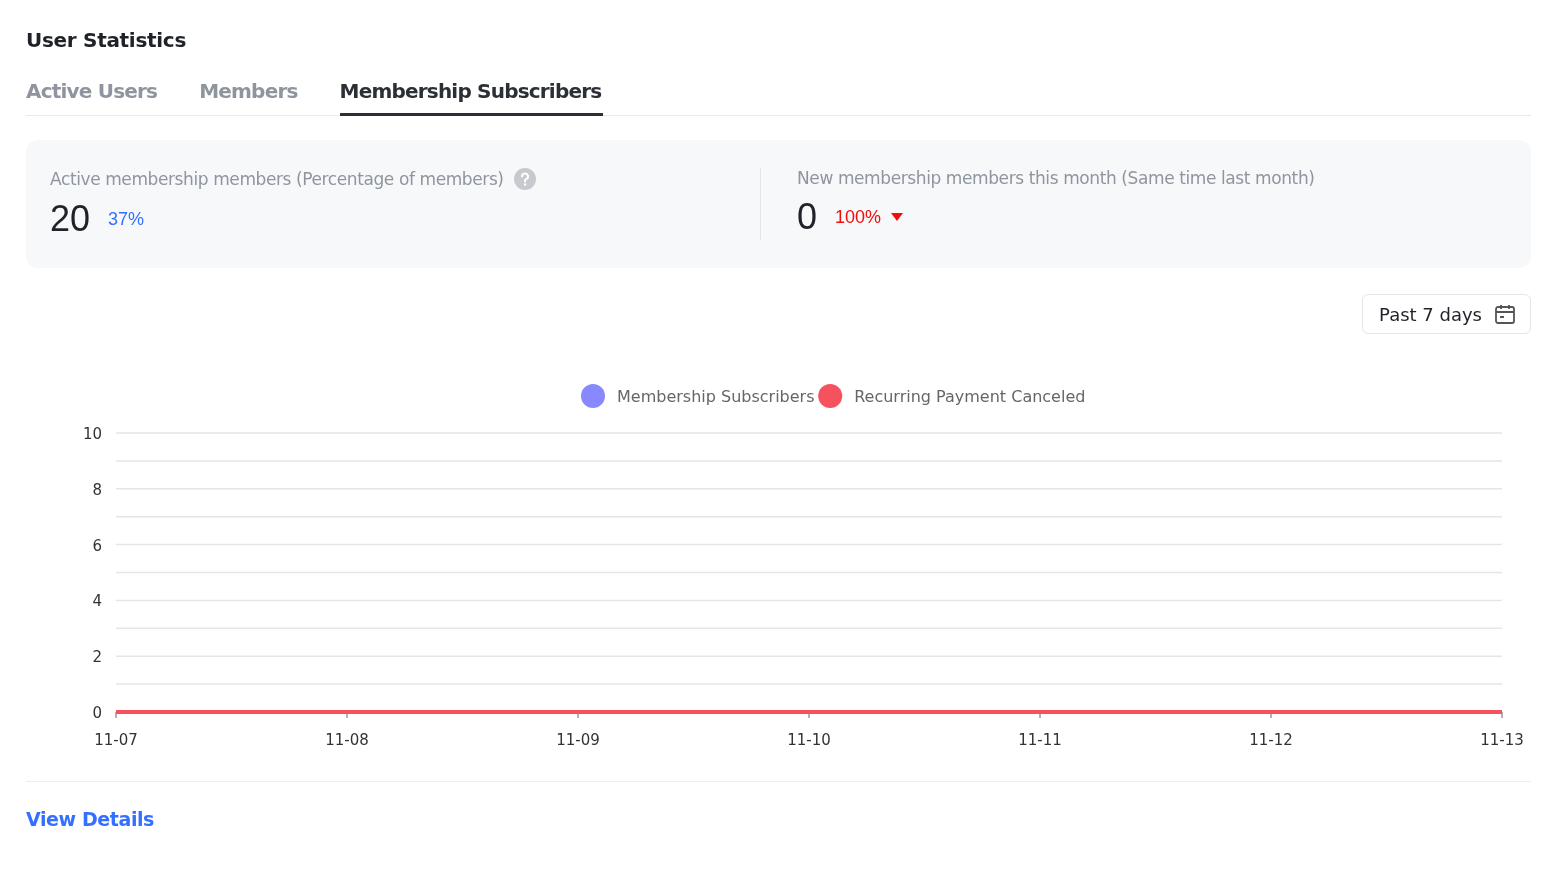  Describe the element at coordinates (809, 740) in the screenshot. I see `x-axis-label: 11-10` at that location.